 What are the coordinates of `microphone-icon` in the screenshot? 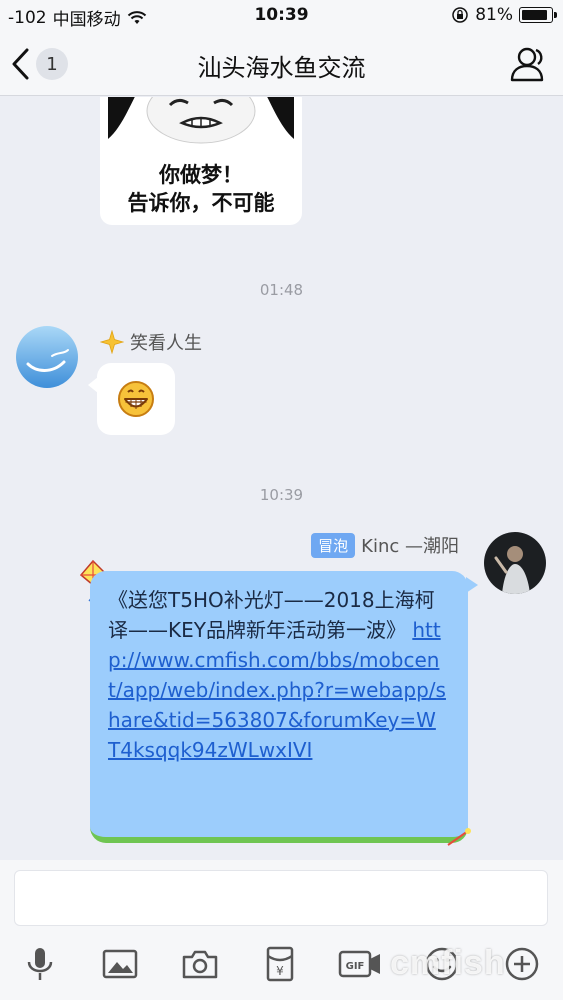 It's located at (40, 964).